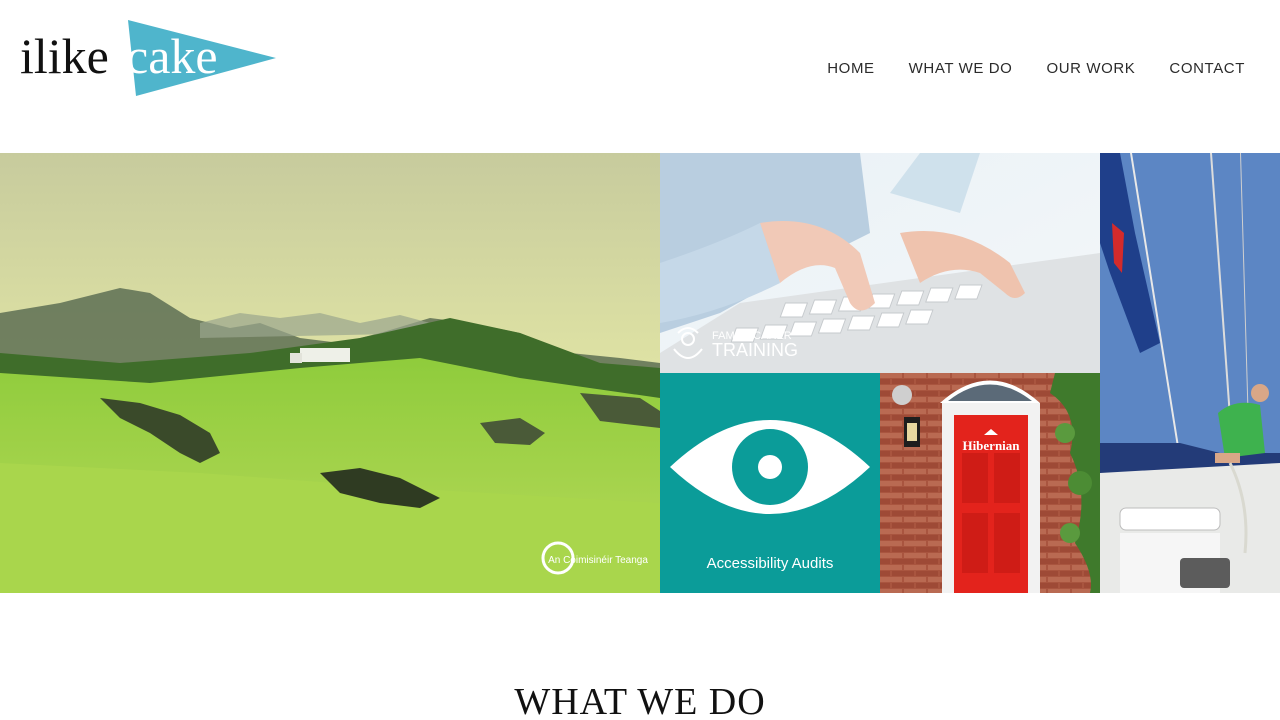 Image resolution: width=1280 pixels, height=720 pixels. I want to click on keyboard-image: FAMILY CARER TRAINING, so click(880, 263).